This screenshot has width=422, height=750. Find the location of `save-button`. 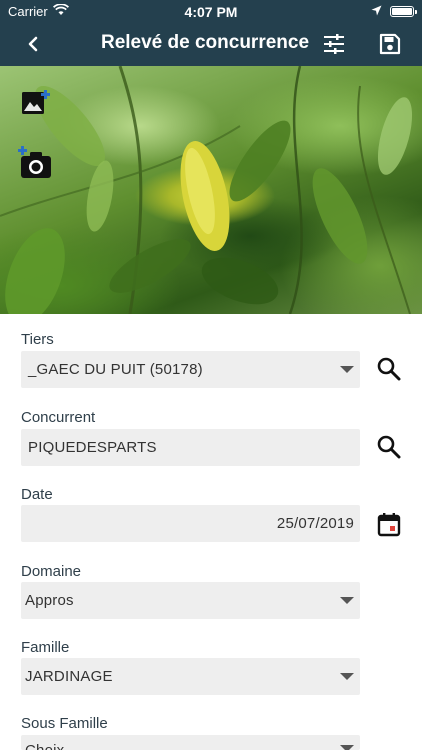

save-button is located at coordinates (390, 44).